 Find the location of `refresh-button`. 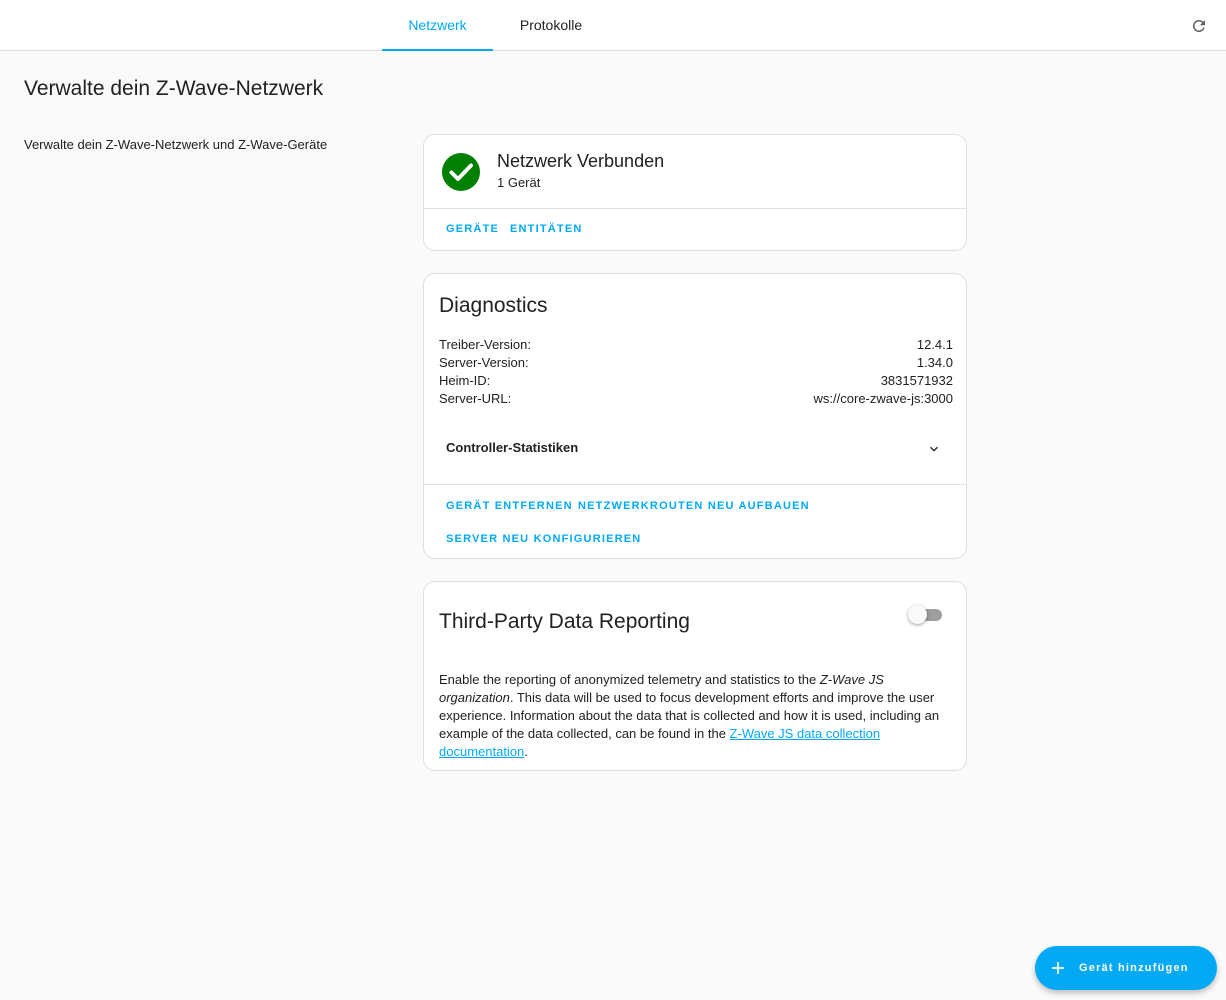

refresh-button is located at coordinates (1199, 26).